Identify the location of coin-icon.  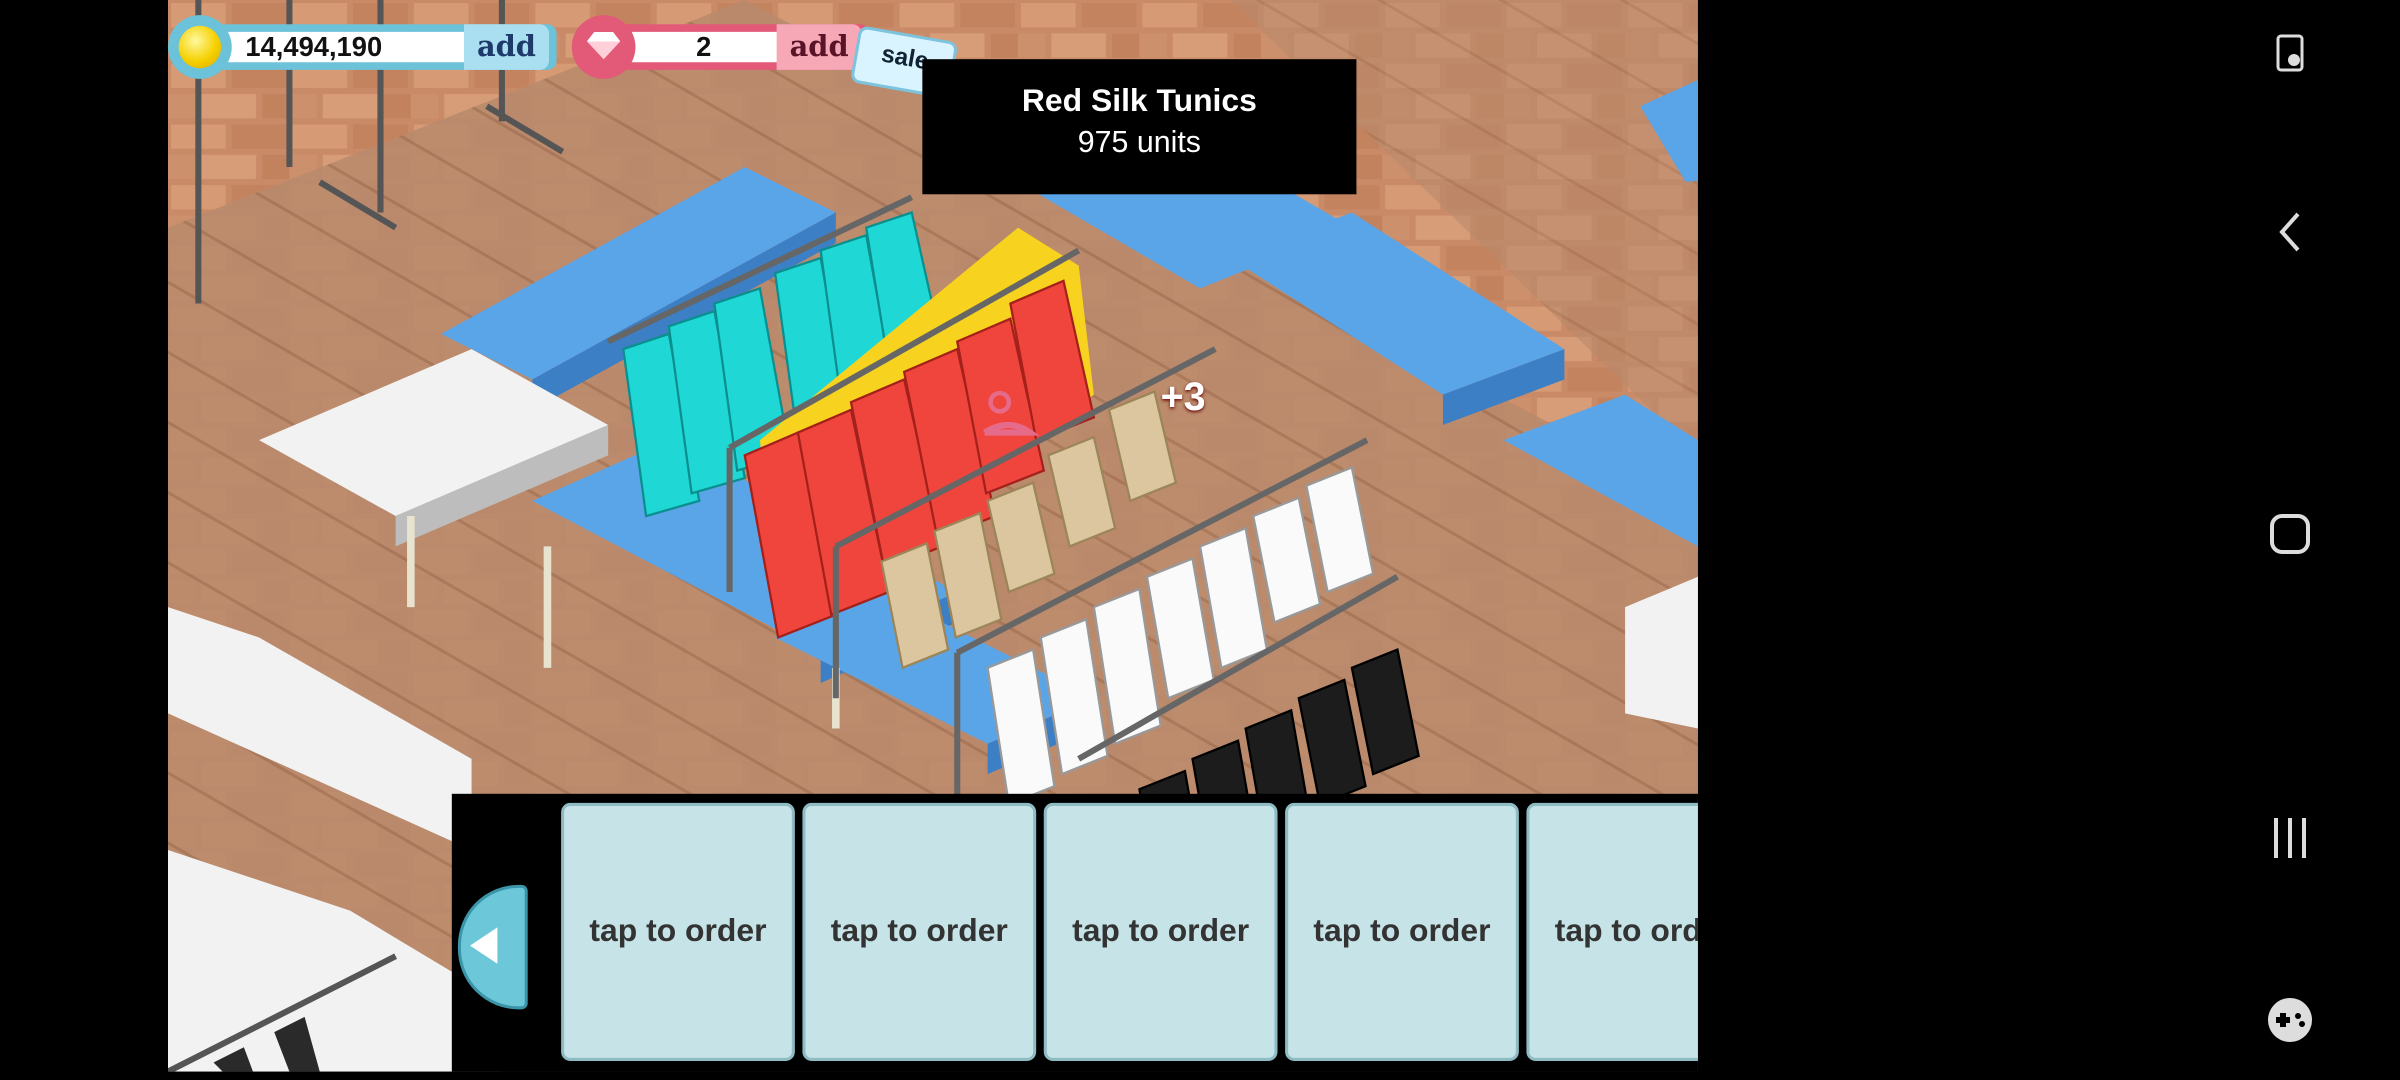
(200, 47).